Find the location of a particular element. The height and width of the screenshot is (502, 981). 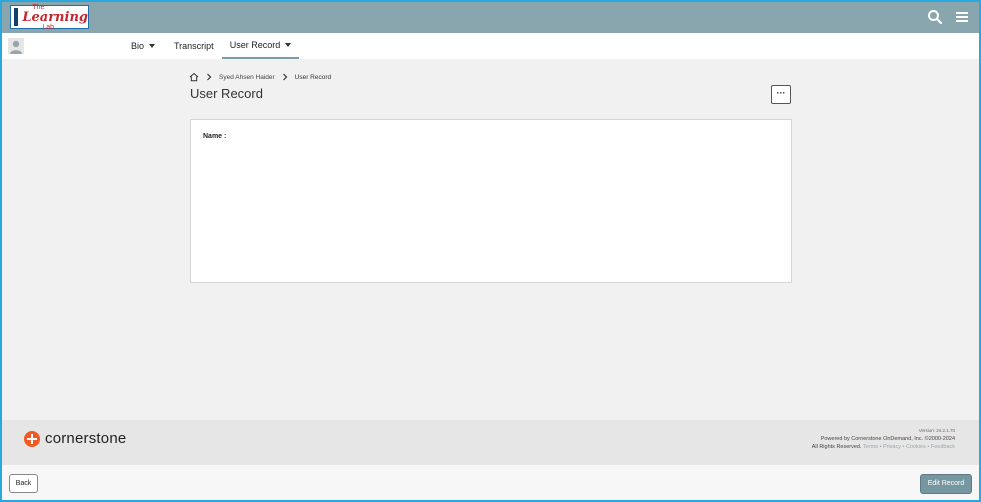

tab-bio: Bio is located at coordinates (143, 46).